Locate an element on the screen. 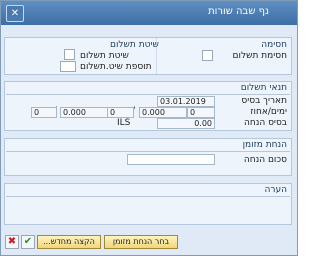 The height and width of the screenshot is (256, 320). discount-base-label: בסיס הנחה is located at coordinates (265, 123).